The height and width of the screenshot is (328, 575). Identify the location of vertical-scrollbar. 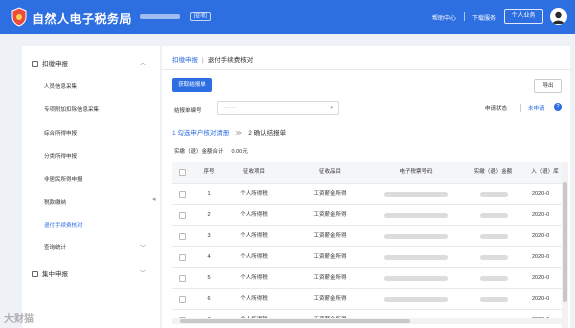
(565, 245).